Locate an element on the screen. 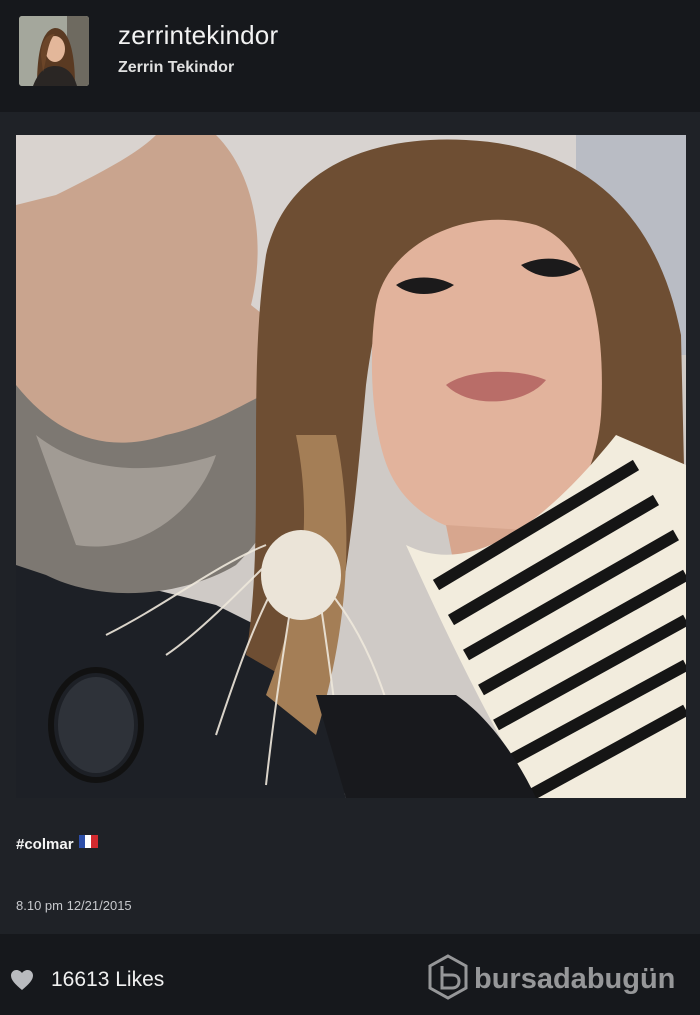  post-caption: #colmar is located at coordinates (57, 844).